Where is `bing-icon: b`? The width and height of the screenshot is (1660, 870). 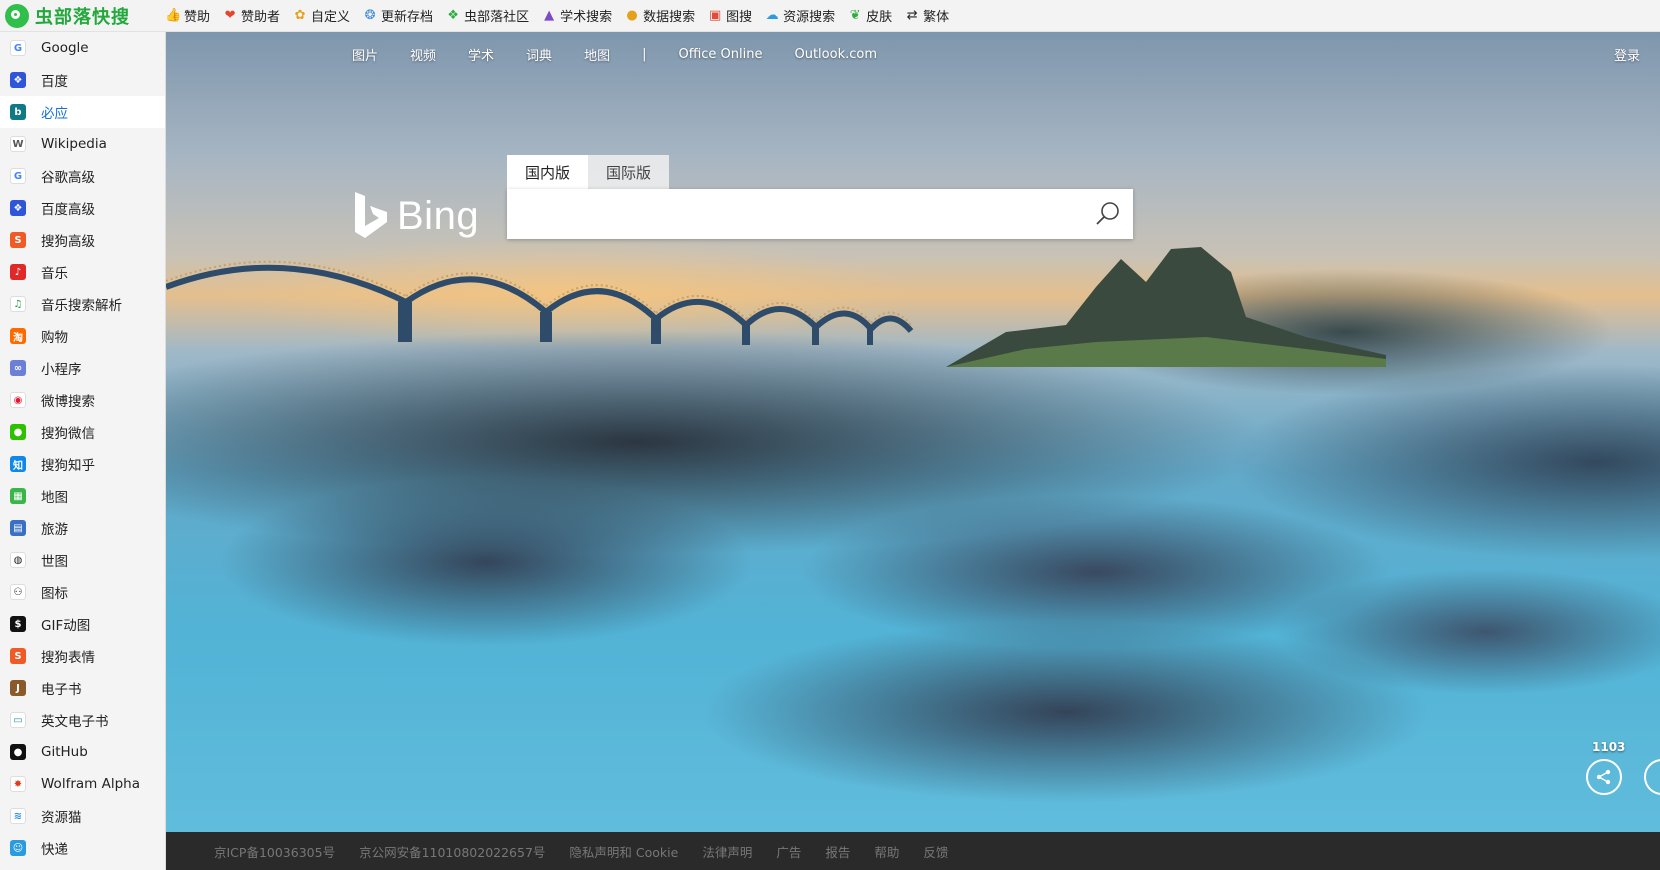
bing-icon: b is located at coordinates (18, 112).